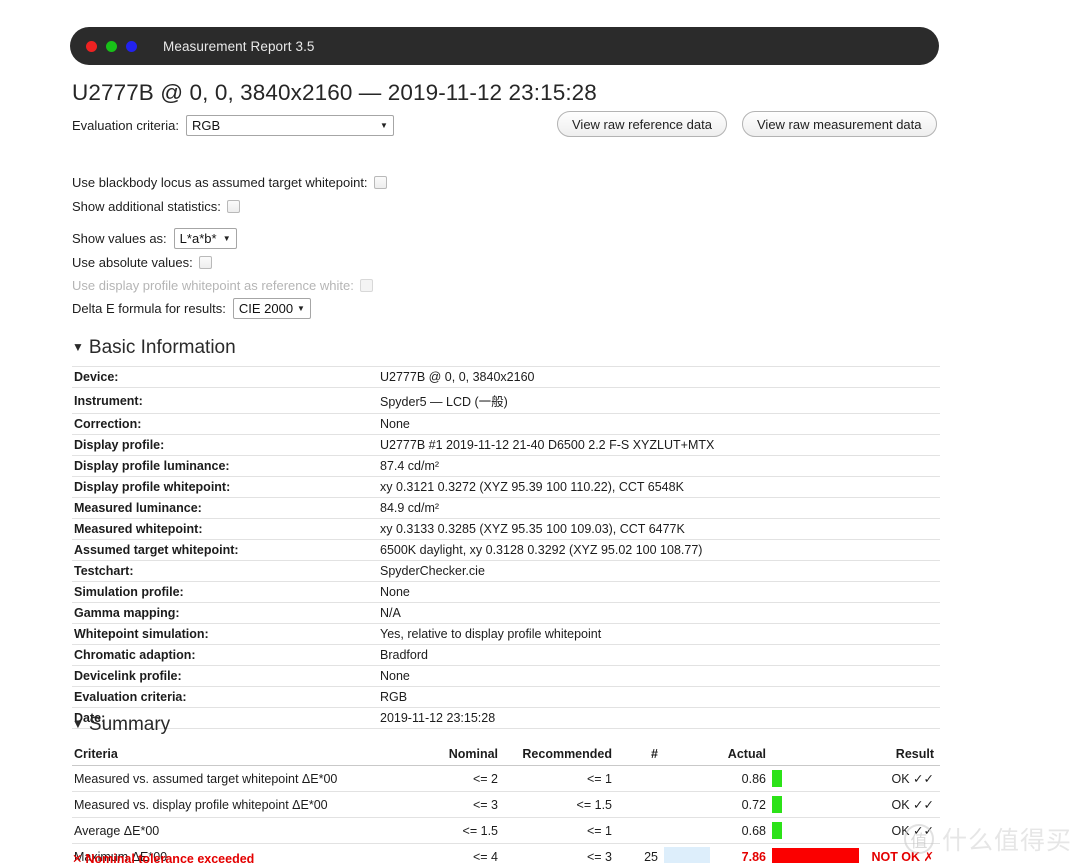 The width and height of the screenshot is (1080, 863). Describe the element at coordinates (366, 285) in the screenshot. I see `profile-whitepoint-reference-checkbox` at that location.